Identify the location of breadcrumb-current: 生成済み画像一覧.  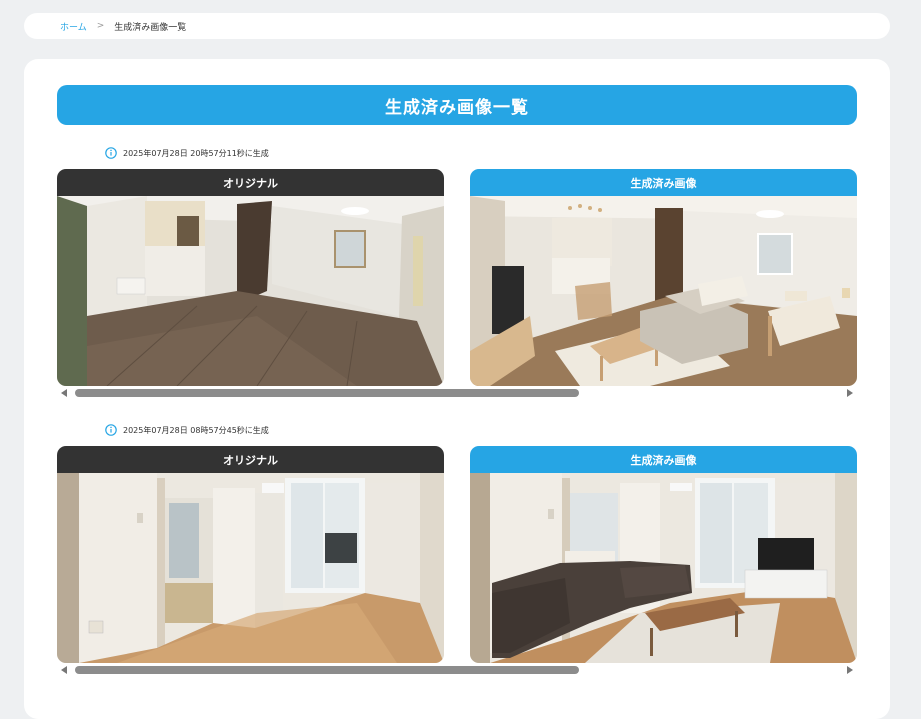
(150, 27).